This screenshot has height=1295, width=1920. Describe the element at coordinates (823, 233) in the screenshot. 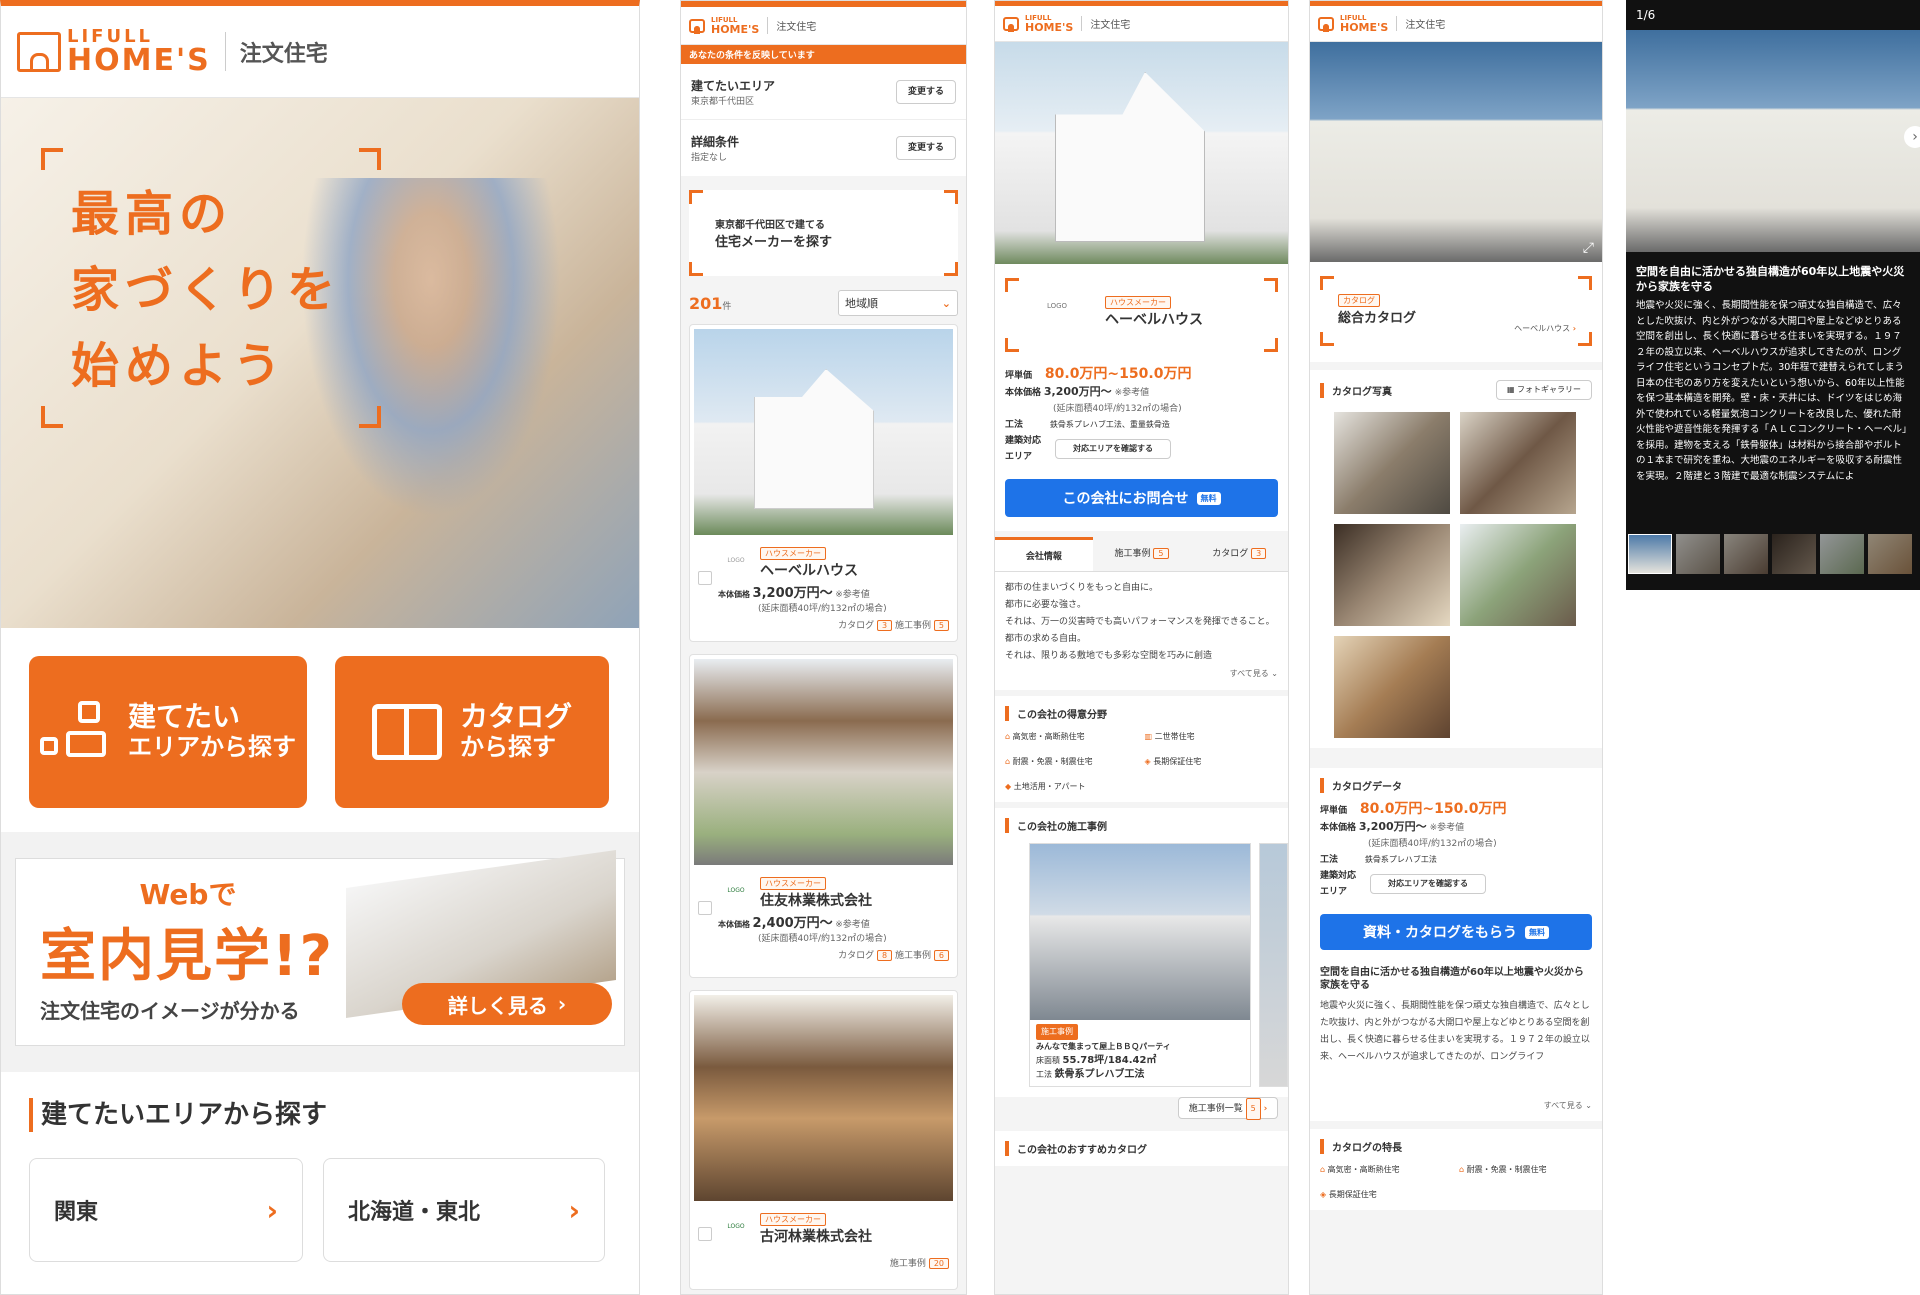

I see `maker-search-box: 東京都千代田区で建てる 住宅メーカーを探す` at that location.